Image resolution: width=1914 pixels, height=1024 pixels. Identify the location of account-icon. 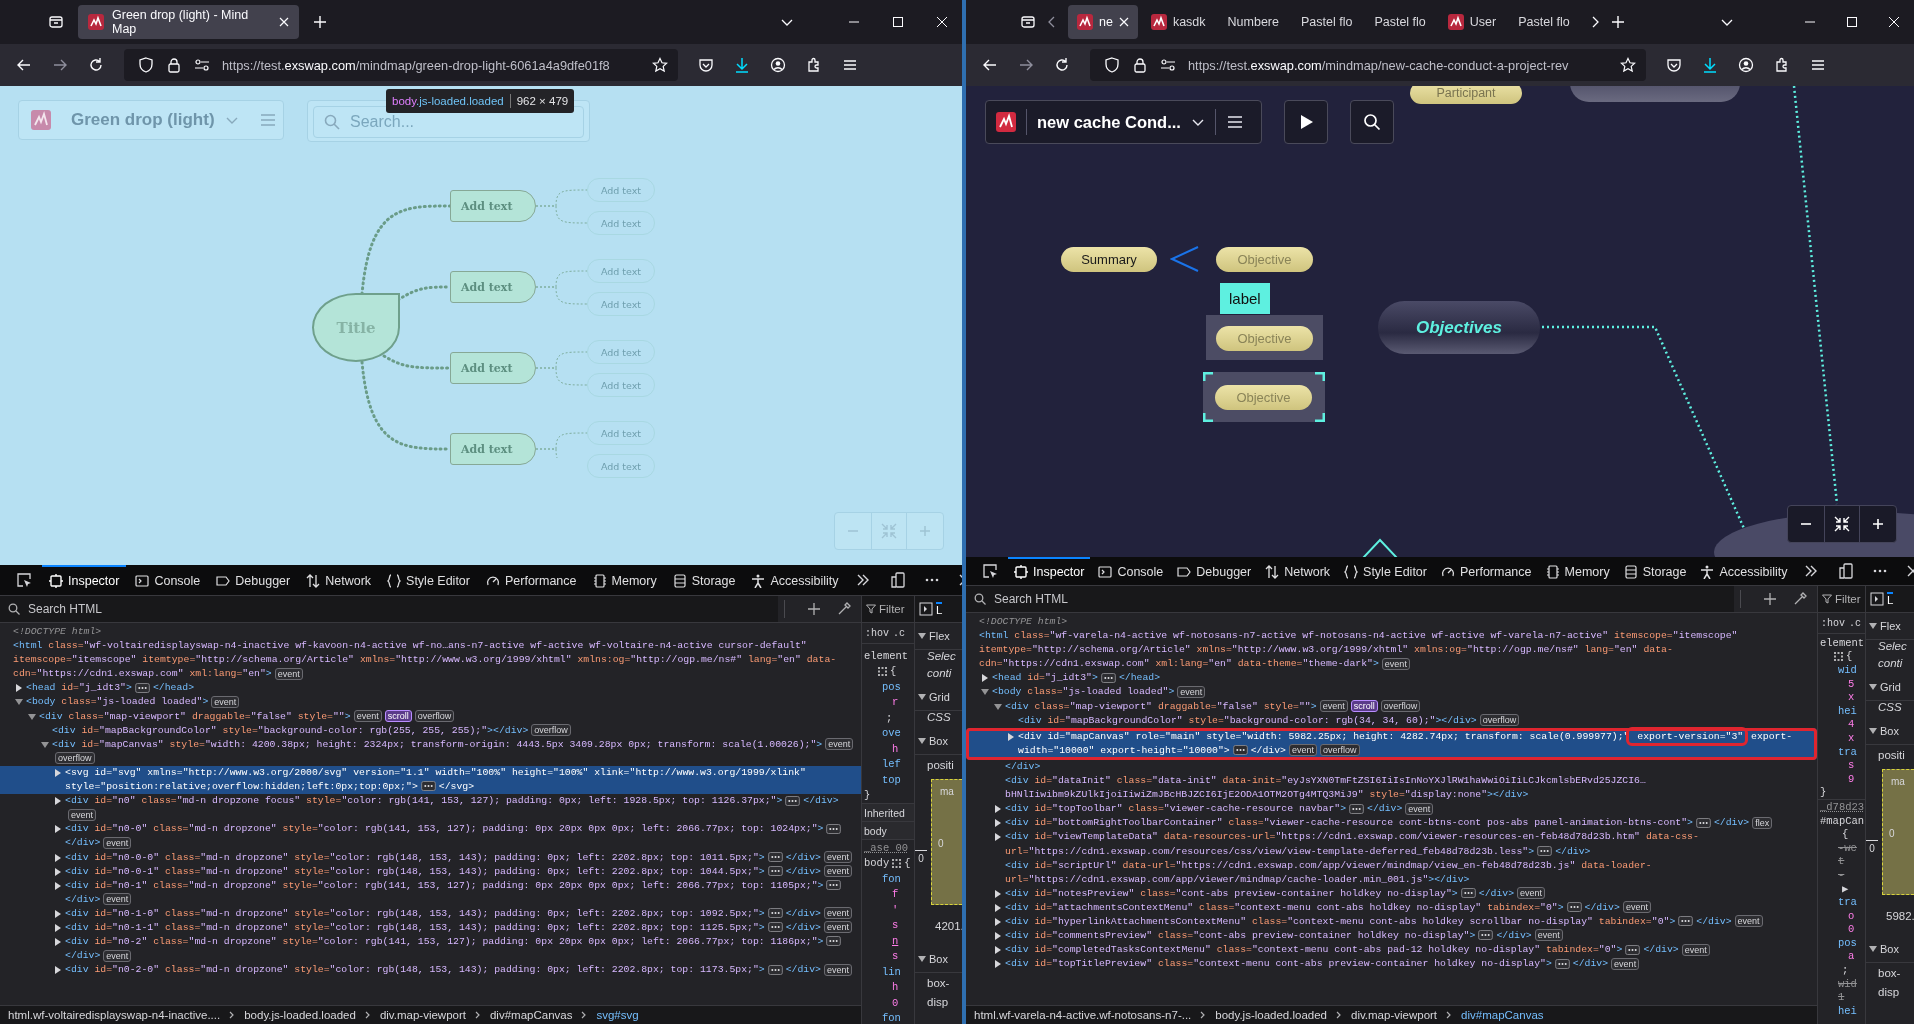
(1746, 65).